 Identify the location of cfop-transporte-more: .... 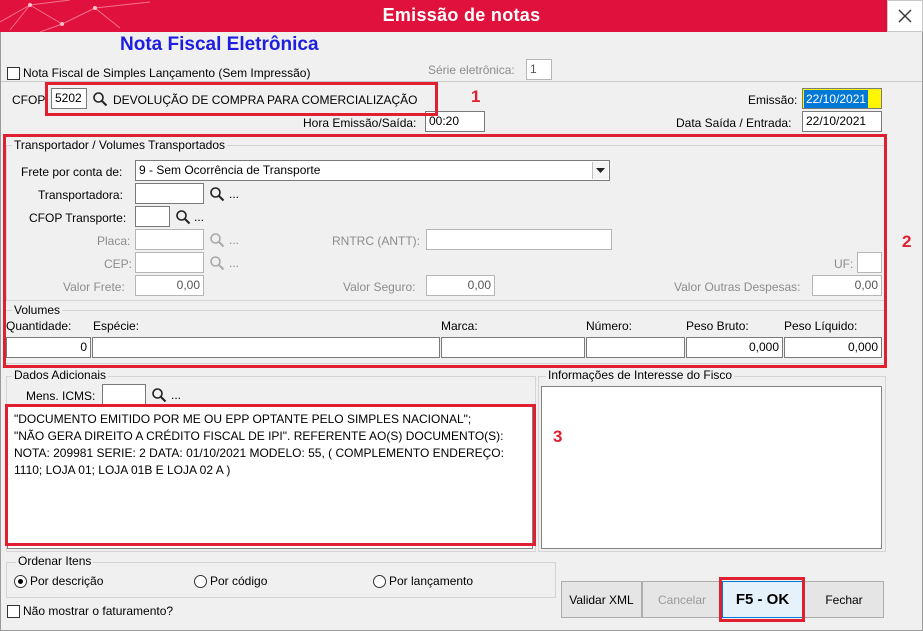
(199, 217).